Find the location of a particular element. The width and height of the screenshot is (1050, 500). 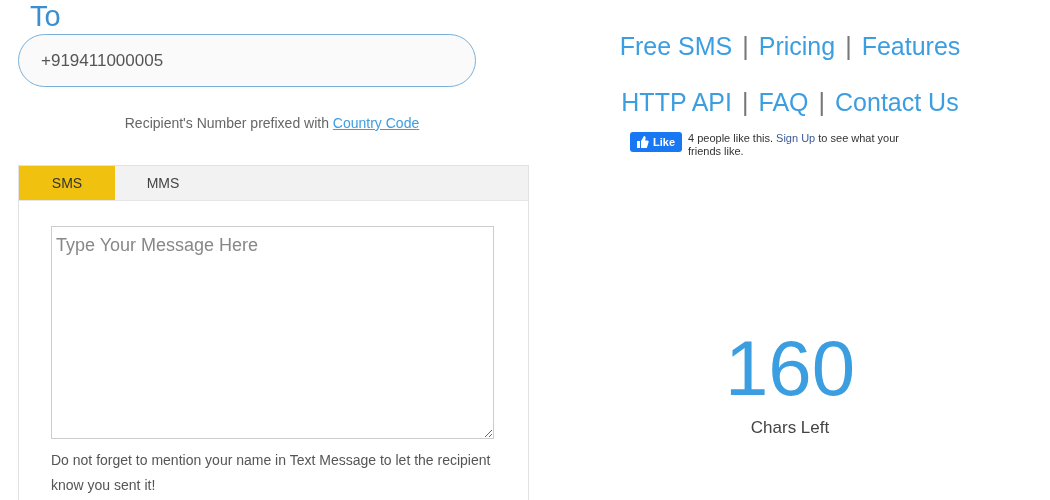

char-count: 160 is located at coordinates (790, 368).